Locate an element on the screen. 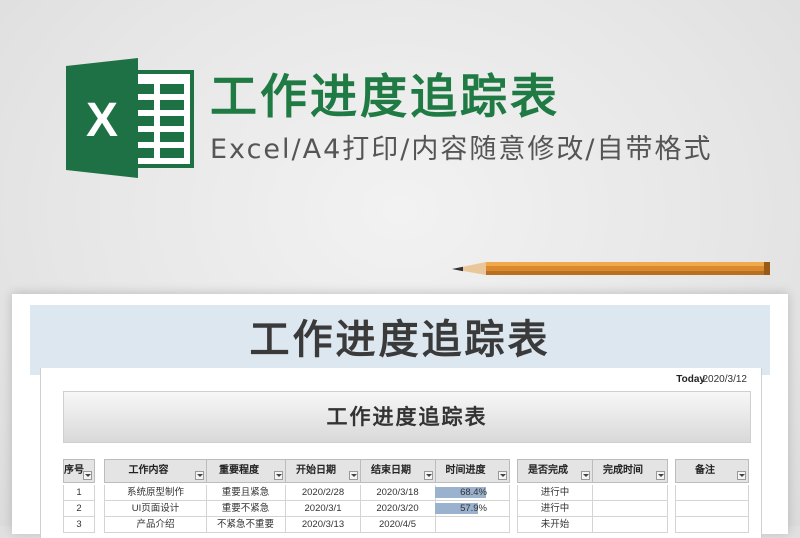 The width and height of the screenshot is (800, 538). column-header-progress: 时间进度 is located at coordinates (472, 471).